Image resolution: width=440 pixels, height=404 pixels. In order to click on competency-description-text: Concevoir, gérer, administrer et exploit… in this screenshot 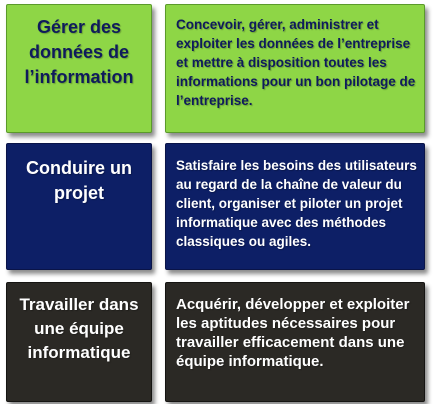, I will do `click(296, 62)`.